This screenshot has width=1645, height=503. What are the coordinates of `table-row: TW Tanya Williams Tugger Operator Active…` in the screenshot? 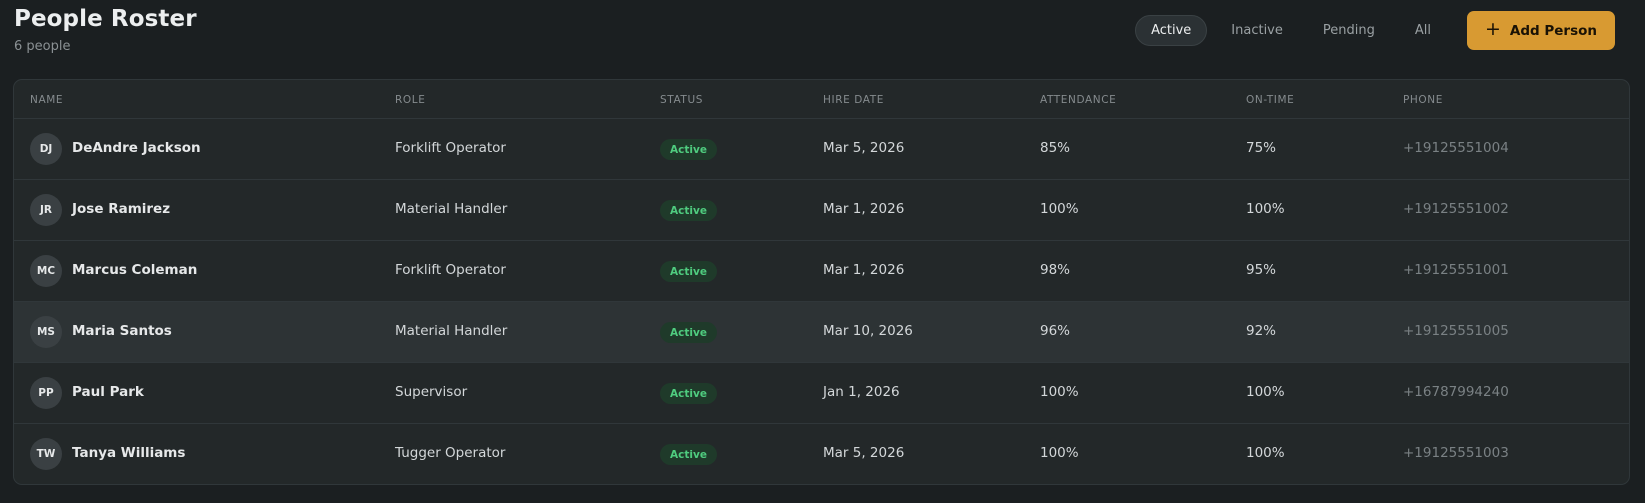 It's located at (821, 454).